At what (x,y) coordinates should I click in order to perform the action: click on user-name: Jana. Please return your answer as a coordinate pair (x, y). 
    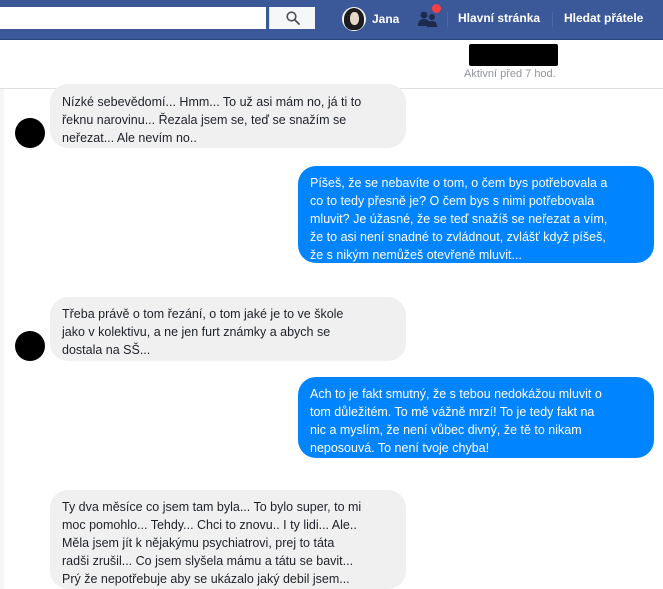
    Looking at the image, I should click on (386, 19).